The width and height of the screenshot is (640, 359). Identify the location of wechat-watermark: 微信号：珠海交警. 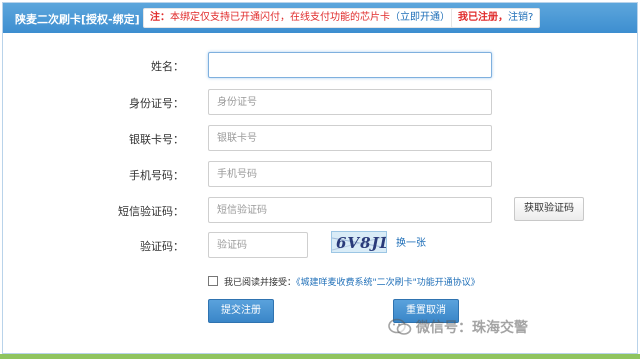
(458, 327).